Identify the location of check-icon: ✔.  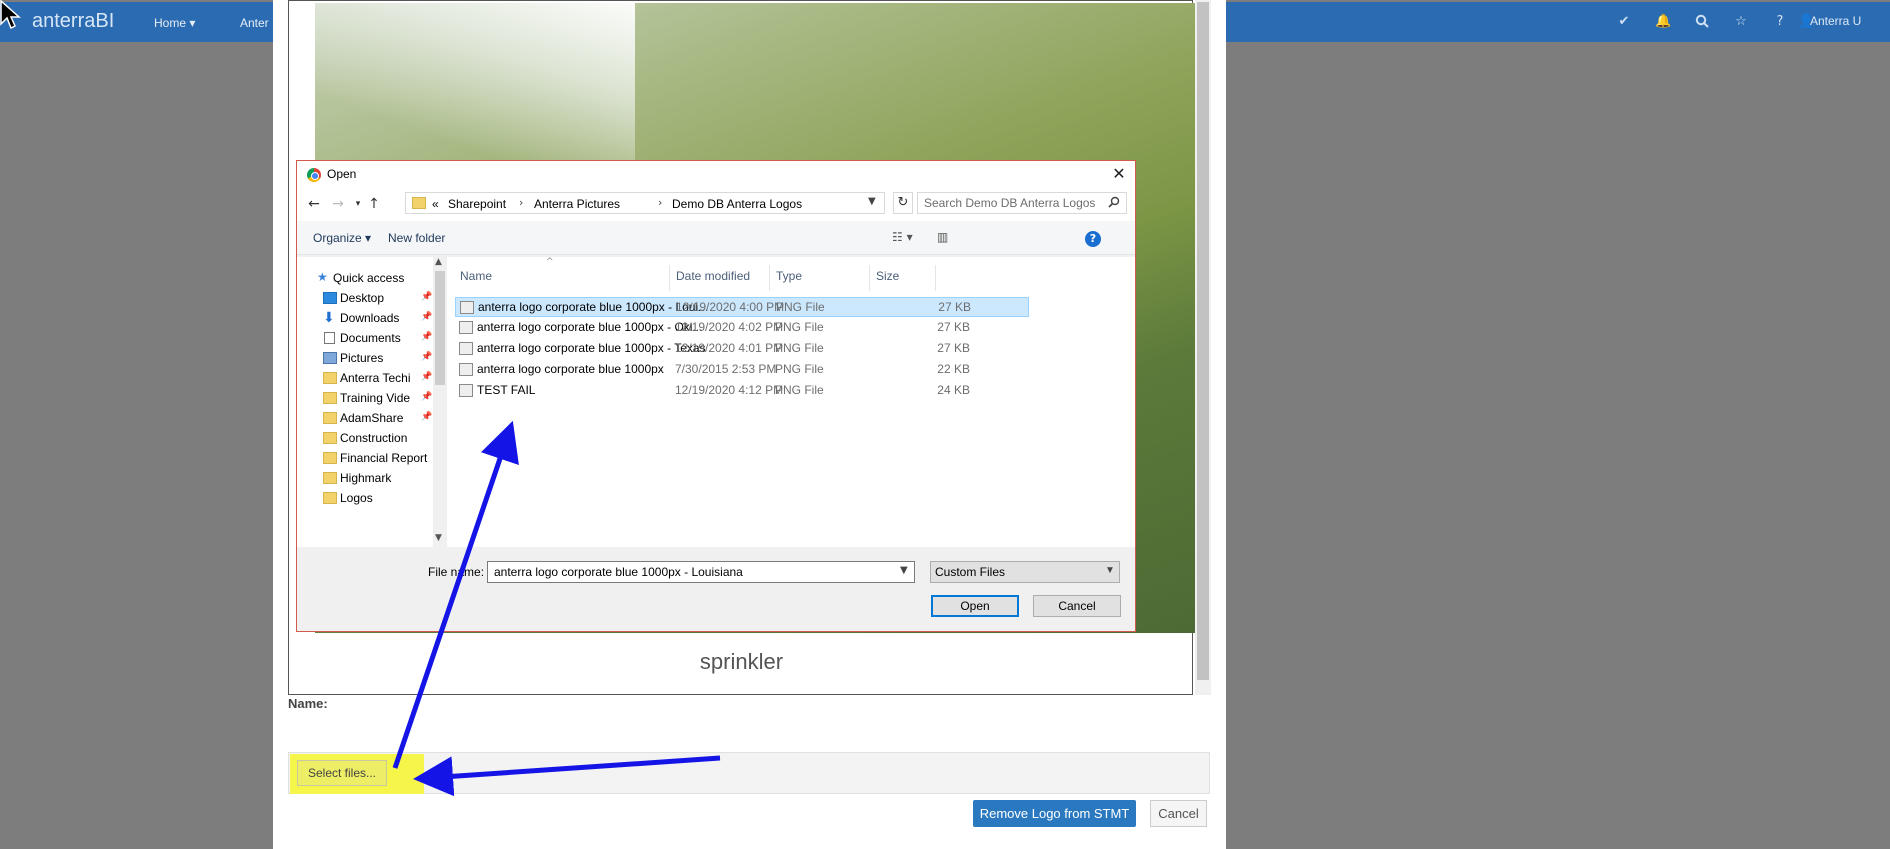
(1624, 22).